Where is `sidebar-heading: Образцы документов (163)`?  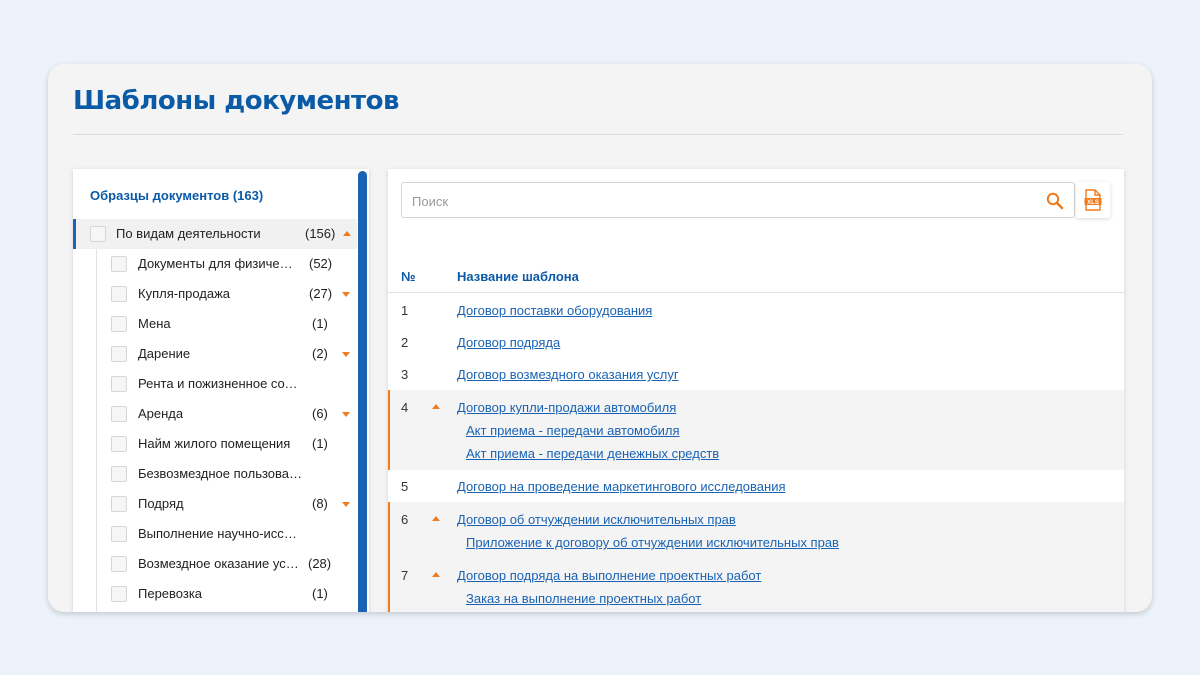
sidebar-heading: Образцы документов (163) is located at coordinates (177, 195).